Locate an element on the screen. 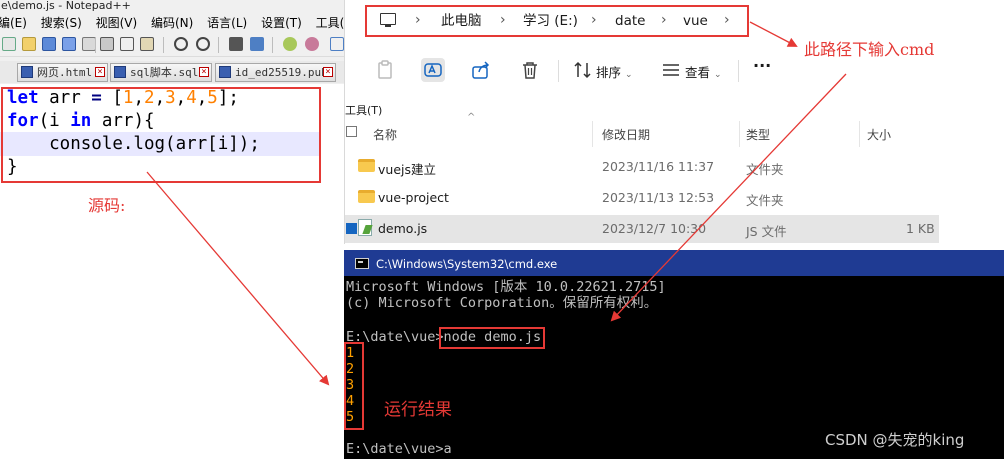  file-size: 1 KB is located at coordinates (920, 228).